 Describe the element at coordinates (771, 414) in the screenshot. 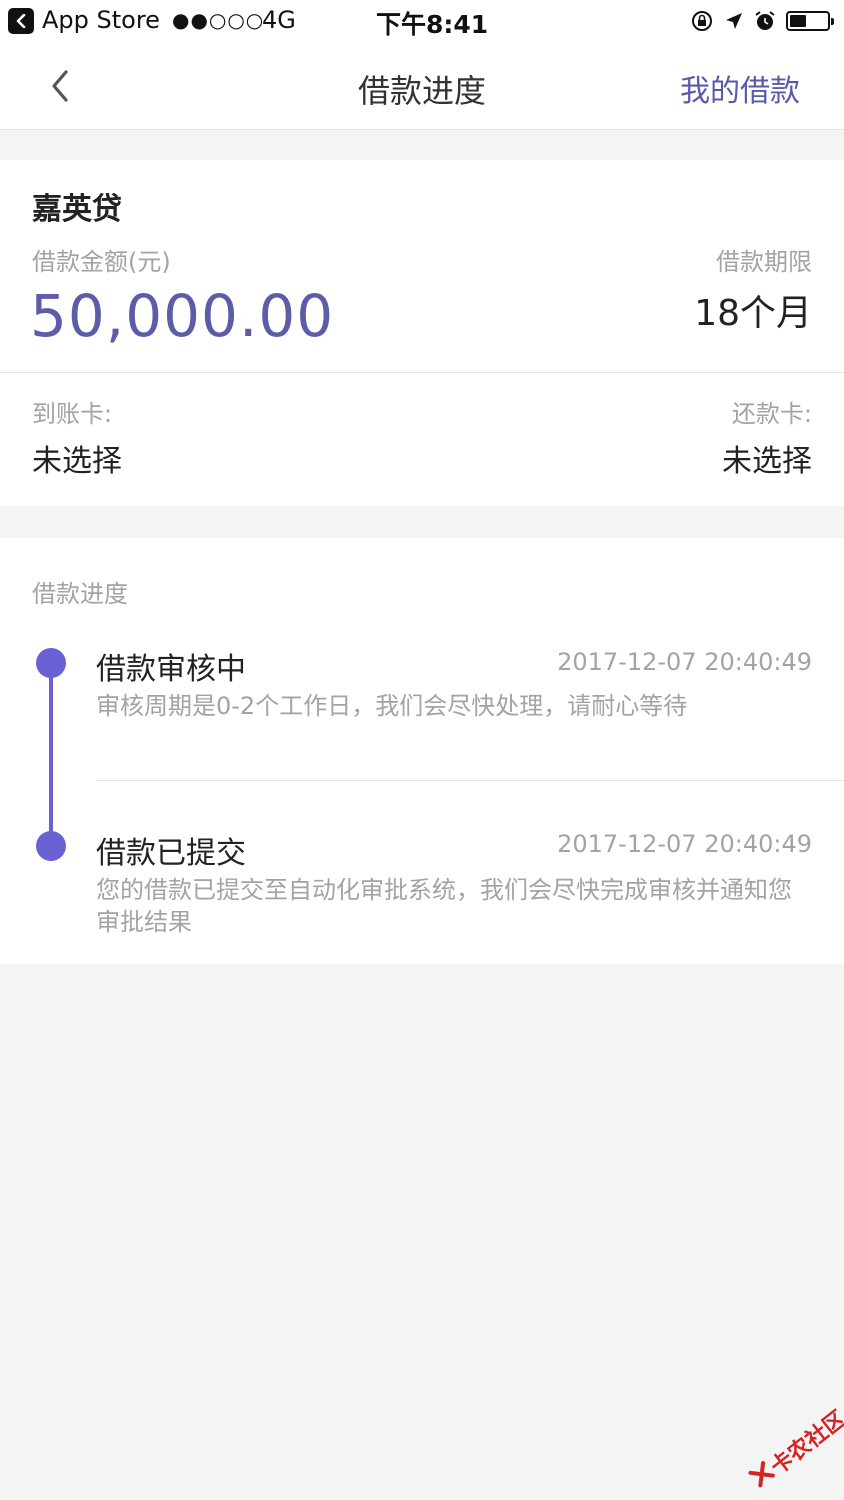

I see `repay-card-label: 还款卡:` at that location.